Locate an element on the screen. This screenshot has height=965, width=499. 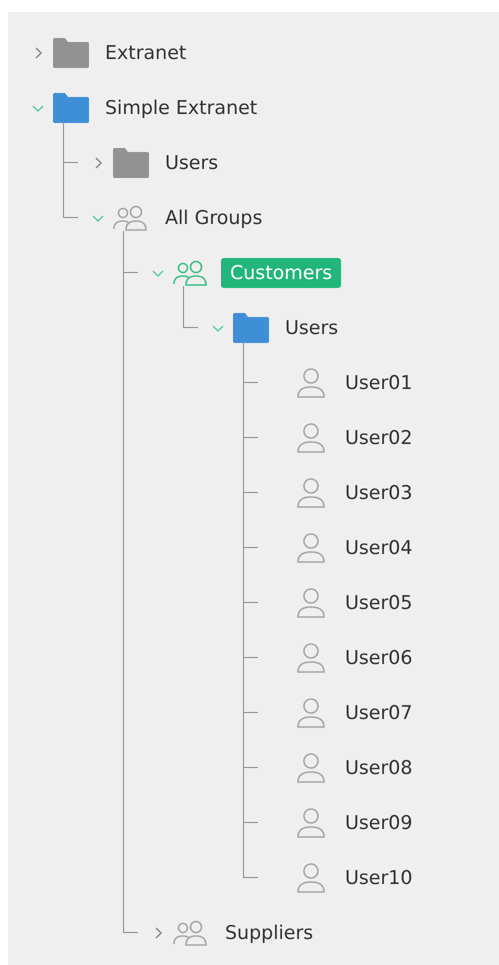
tree-item: User03 is located at coordinates (378, 493).